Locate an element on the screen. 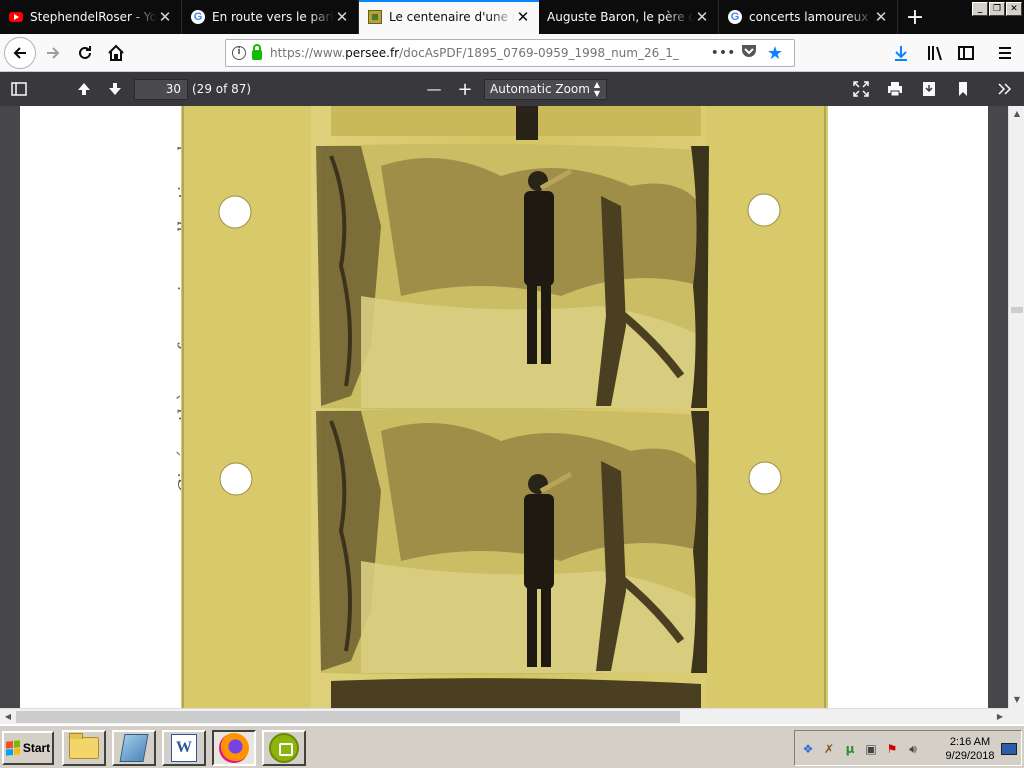  film-frame is located at coordinates (512, 276).